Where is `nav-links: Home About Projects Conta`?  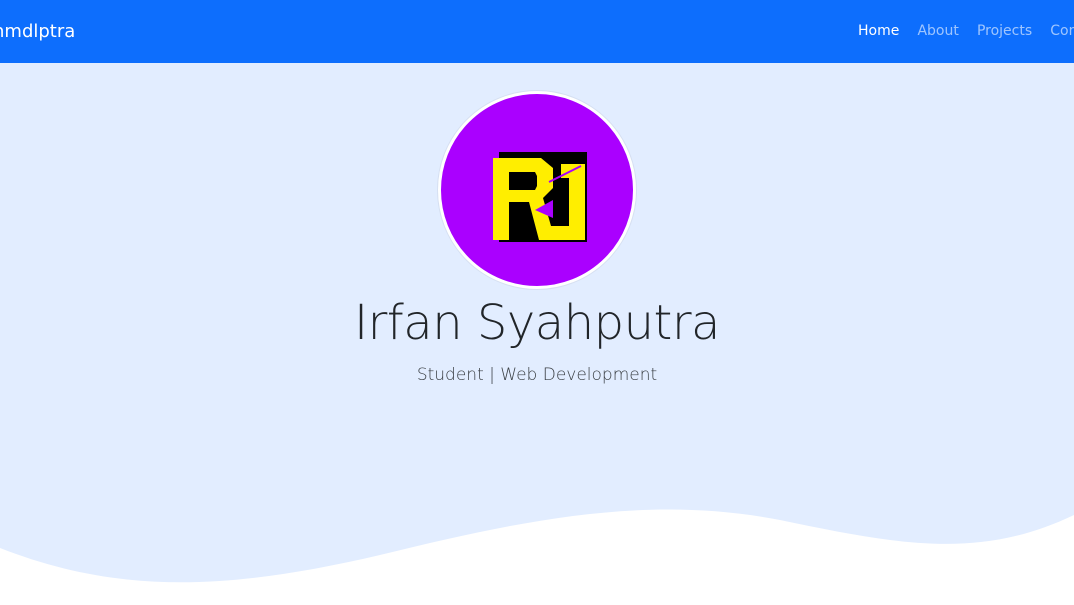
nav-links: Home About Projects Conta is located at coordinates (966, 31).